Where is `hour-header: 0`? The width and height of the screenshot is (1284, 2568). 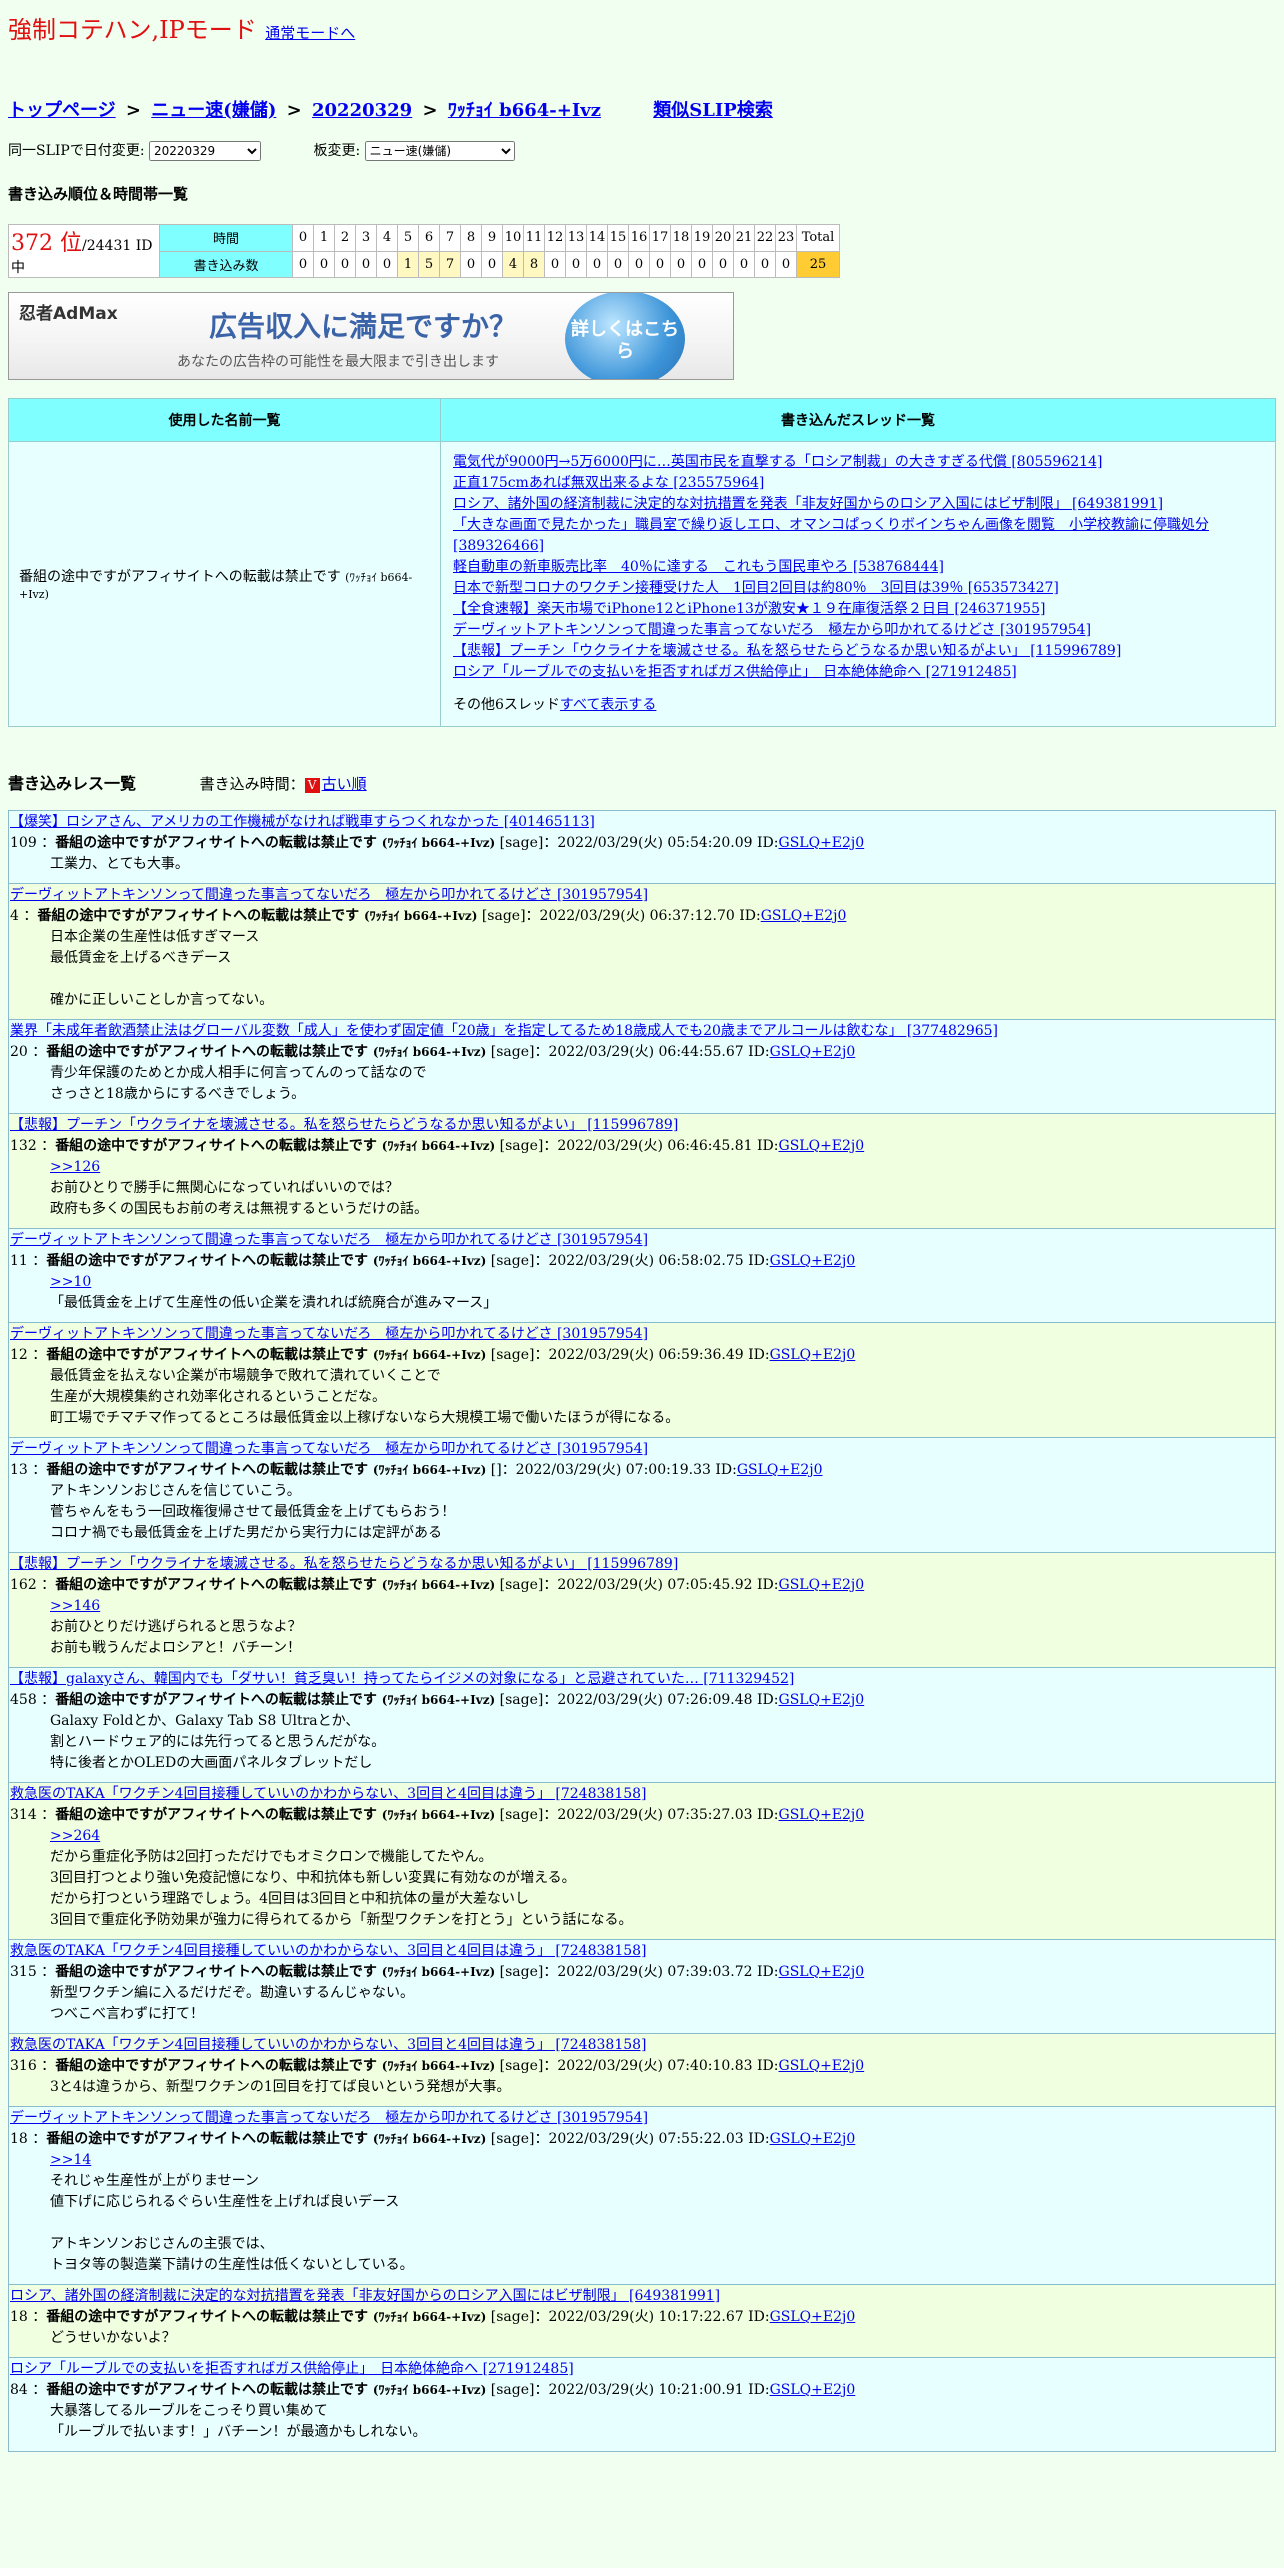 hour-header: 0 is located at coordinates (303, 238).